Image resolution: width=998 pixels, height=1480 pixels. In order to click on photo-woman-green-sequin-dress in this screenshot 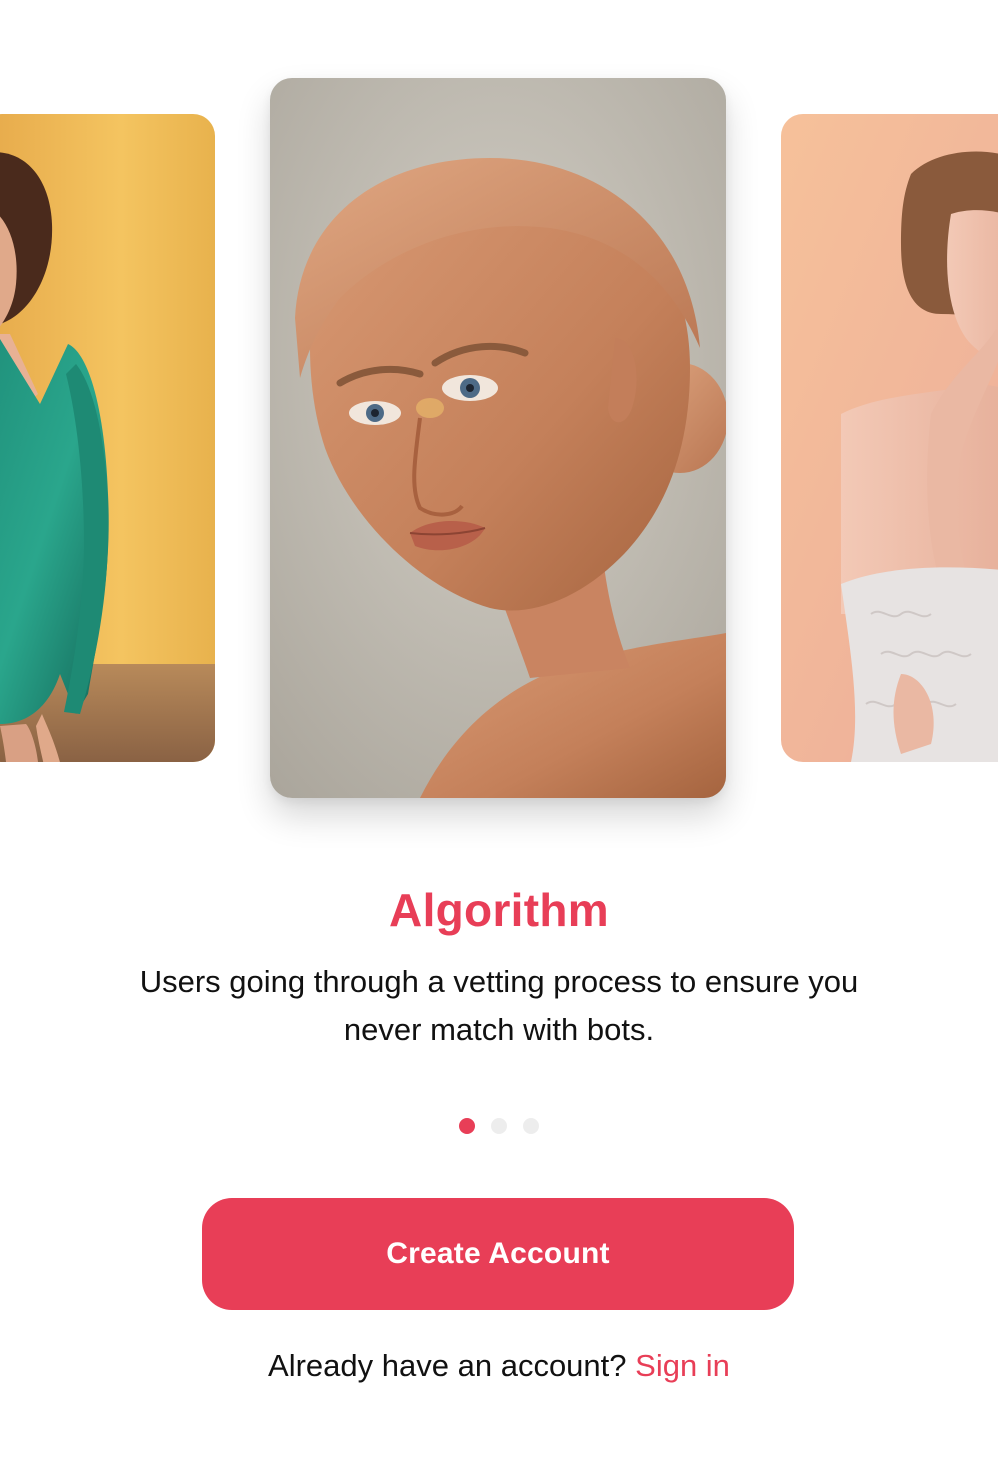, I will do `click(107, 438)`.